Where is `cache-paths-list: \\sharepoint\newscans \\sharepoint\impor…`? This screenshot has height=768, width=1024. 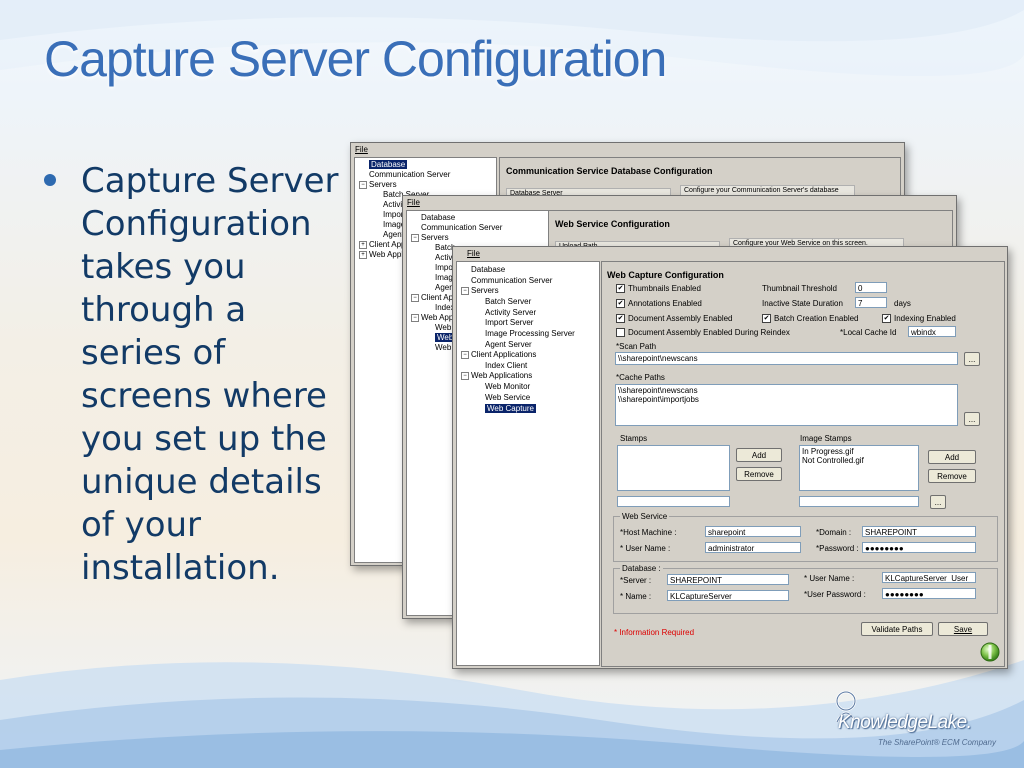 cache-paths-list: \\sharepoint\newscans \\sharepoint\impor… is located at coordinates (786, 405).